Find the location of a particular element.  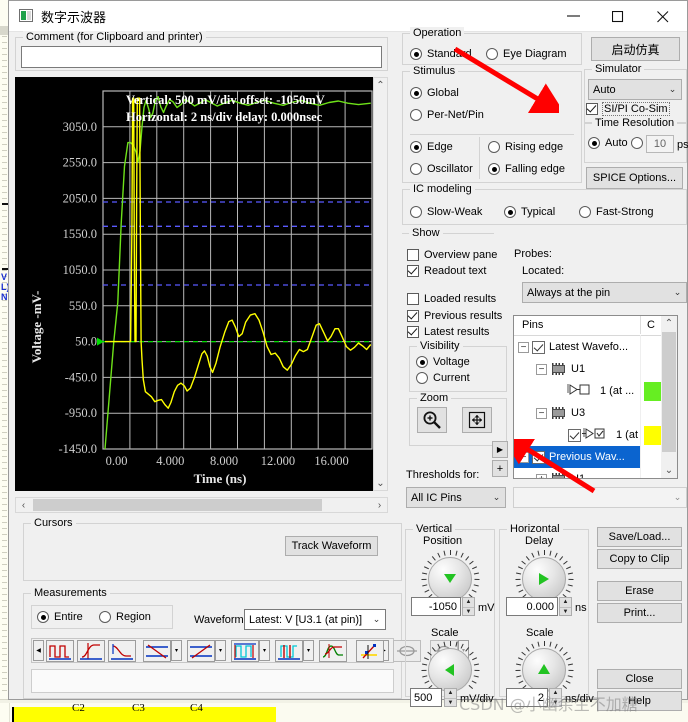

radio-standard: Standard is located at coordinates (441, 54).